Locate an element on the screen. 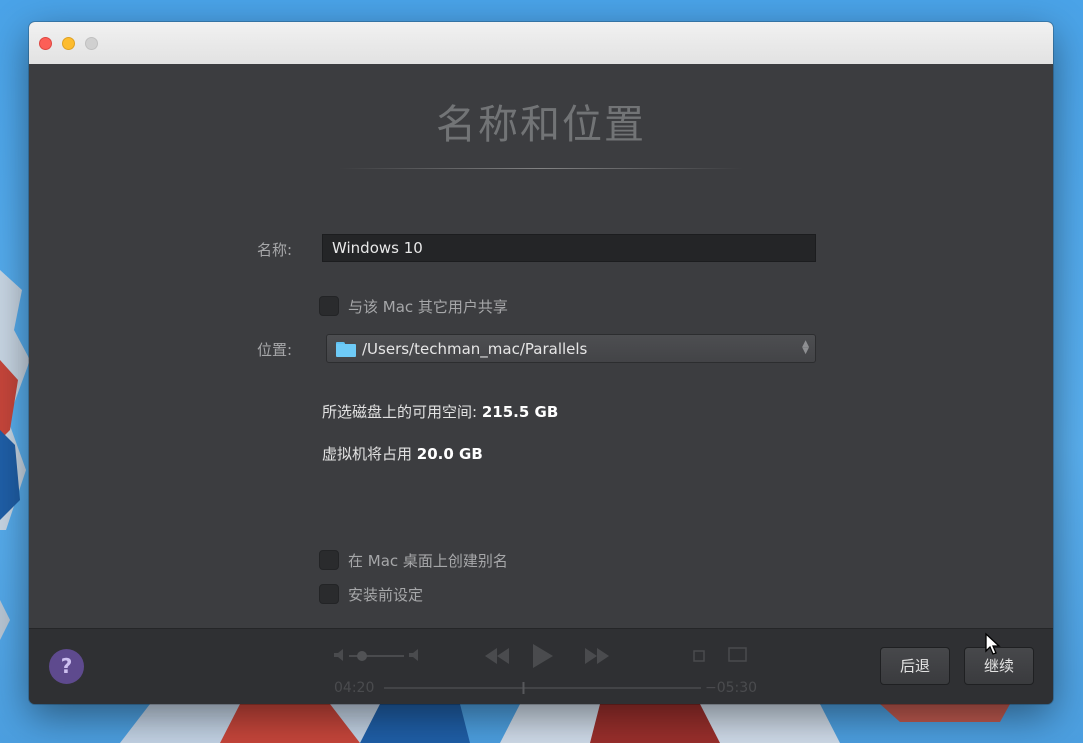 The image size is (1083, 743). free-space-label: 所选磁盘上的可用空间: is located at coordinates (400, 412).